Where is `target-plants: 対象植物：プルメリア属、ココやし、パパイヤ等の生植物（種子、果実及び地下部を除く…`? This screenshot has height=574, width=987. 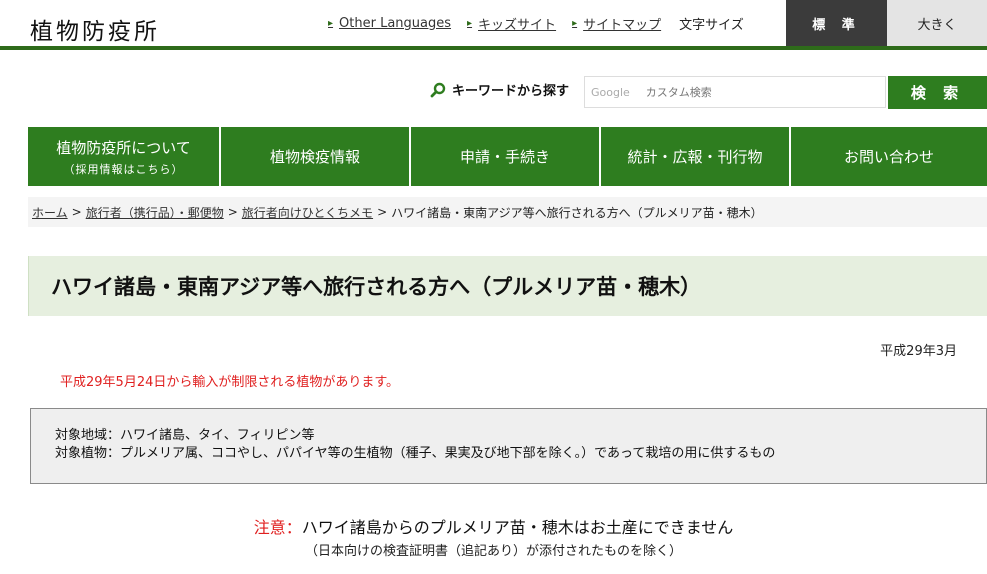 target-plants: 対象植物：プルメリア属、ココやし、パパイヤ等の生植物（種子、果実及び地下部を除く… is located at coordinates (415, 453).